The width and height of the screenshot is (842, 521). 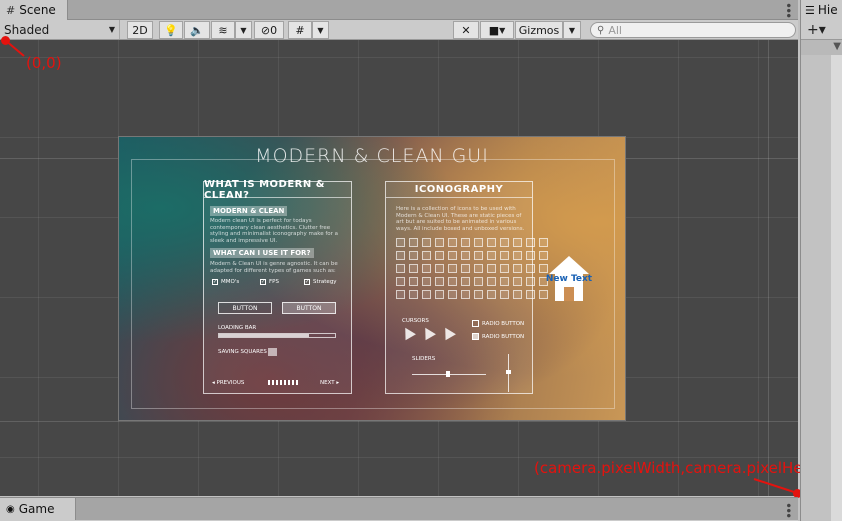 I want to click on effects-toggle: ≋, so click(x=223, y=30).